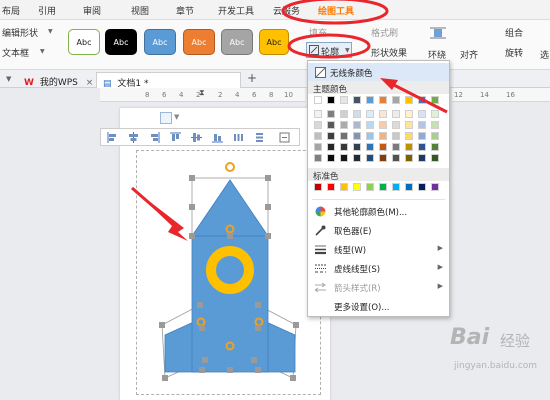 The width and height of the screenshot is (550, 400). Describe the element at coordinates (496, 366) in the screenshot. I see `watermark-url: jingyan.baidu.com` at that location.